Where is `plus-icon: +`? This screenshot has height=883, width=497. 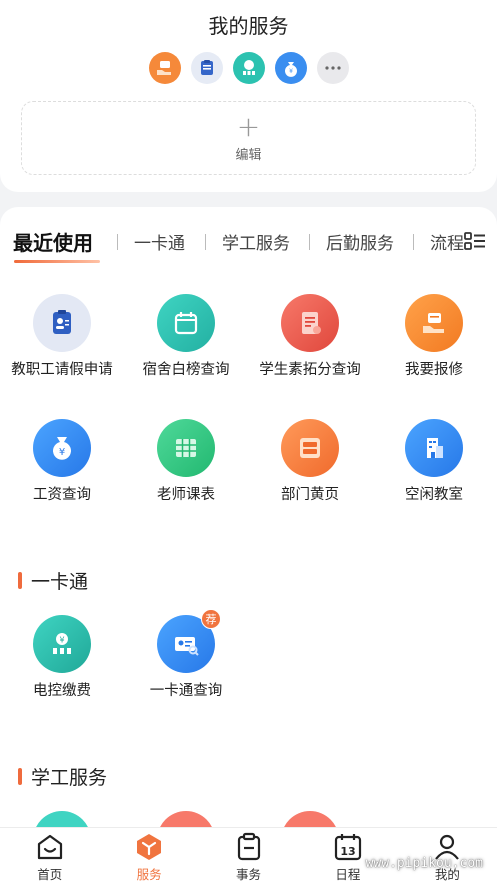 plus-icon: + is located at coordinates (248, 126).